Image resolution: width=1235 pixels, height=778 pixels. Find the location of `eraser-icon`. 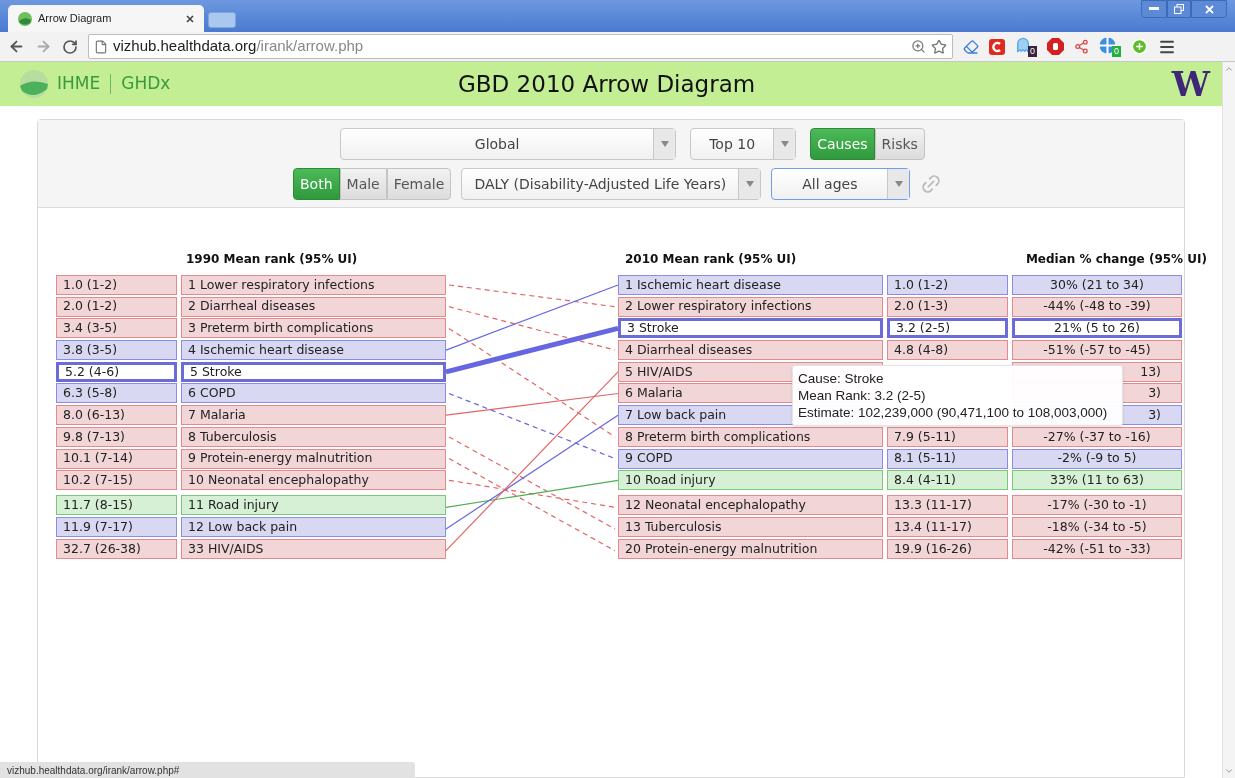

eraser-icon is located at coordinates (971, 46).